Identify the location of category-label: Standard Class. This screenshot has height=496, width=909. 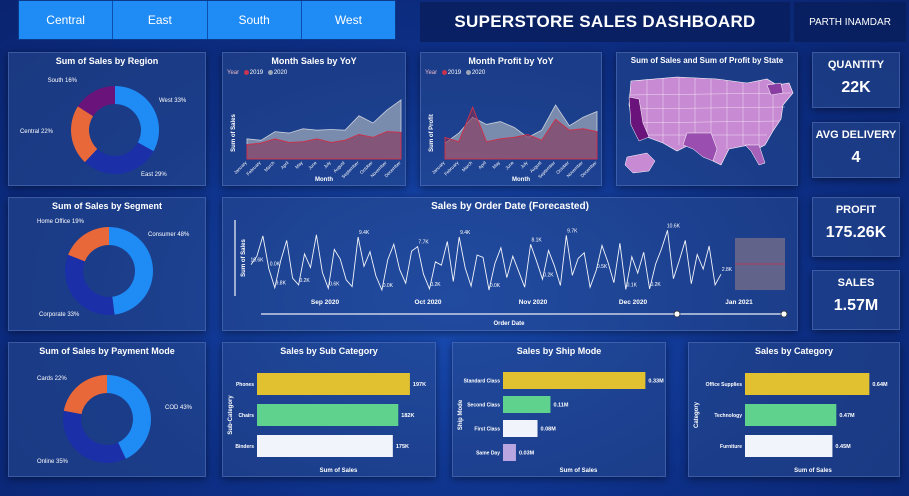
(482, 382).